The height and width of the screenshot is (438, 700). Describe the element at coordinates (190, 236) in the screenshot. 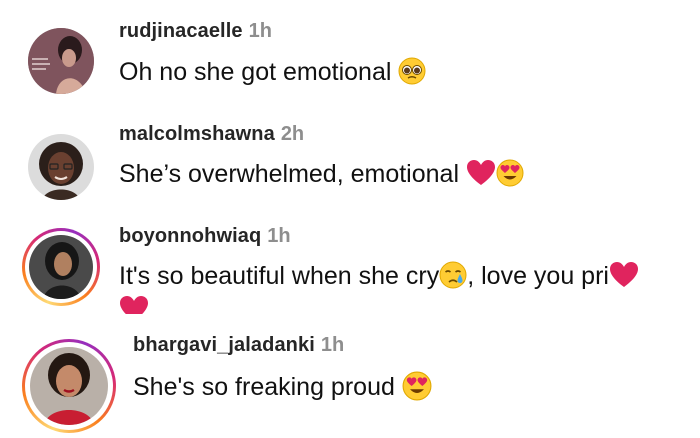

I see `comment-username: boyonnohwiaq` at that location.